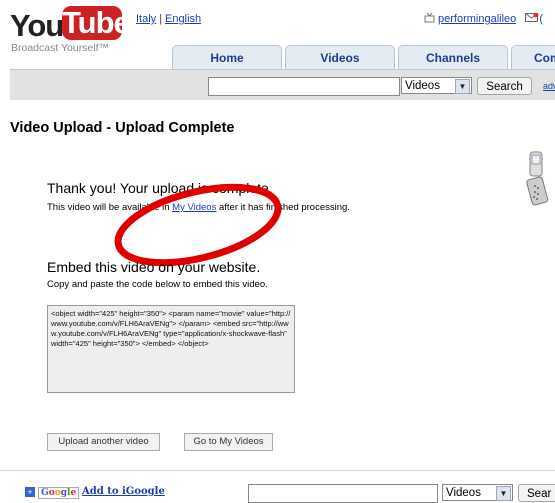 This screenshot has height=503, width=555. What do you see at coordinates (96, 23) in the screenshot?
I see `logo-tube: Tube` at bounding box center [96, 23].